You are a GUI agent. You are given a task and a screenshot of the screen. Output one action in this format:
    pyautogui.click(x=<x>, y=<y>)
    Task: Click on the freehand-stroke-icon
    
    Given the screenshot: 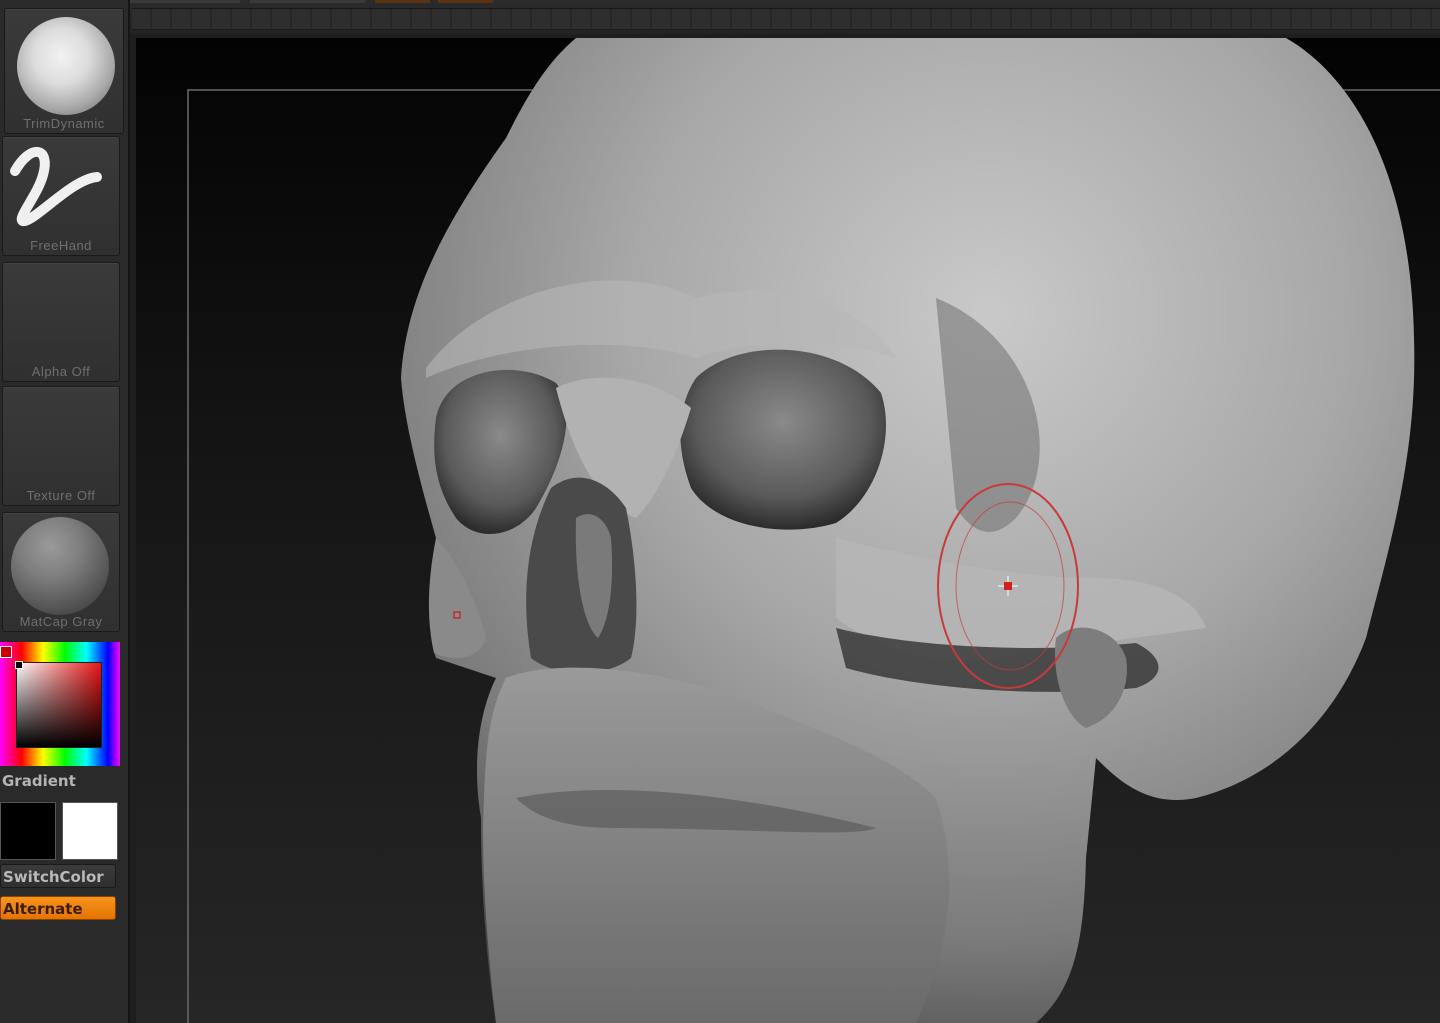 What is the action you would take?
    pyautogui.click(x=56, y=186)
    